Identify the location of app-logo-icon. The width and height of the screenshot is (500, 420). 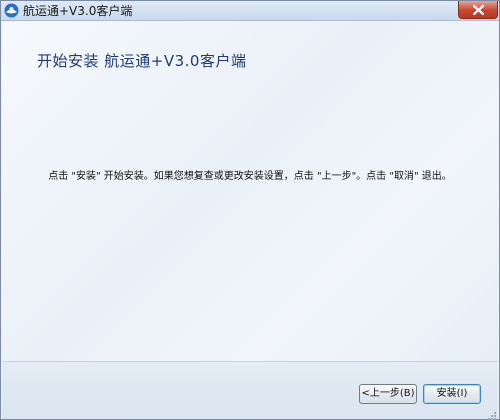
(11, 10).